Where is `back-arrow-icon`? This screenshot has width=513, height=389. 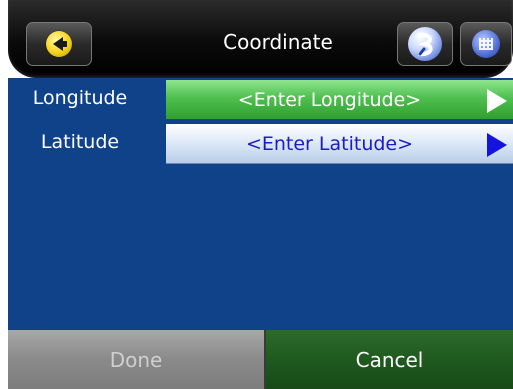 back-arrow-icon is located at coordinates (59, 44).